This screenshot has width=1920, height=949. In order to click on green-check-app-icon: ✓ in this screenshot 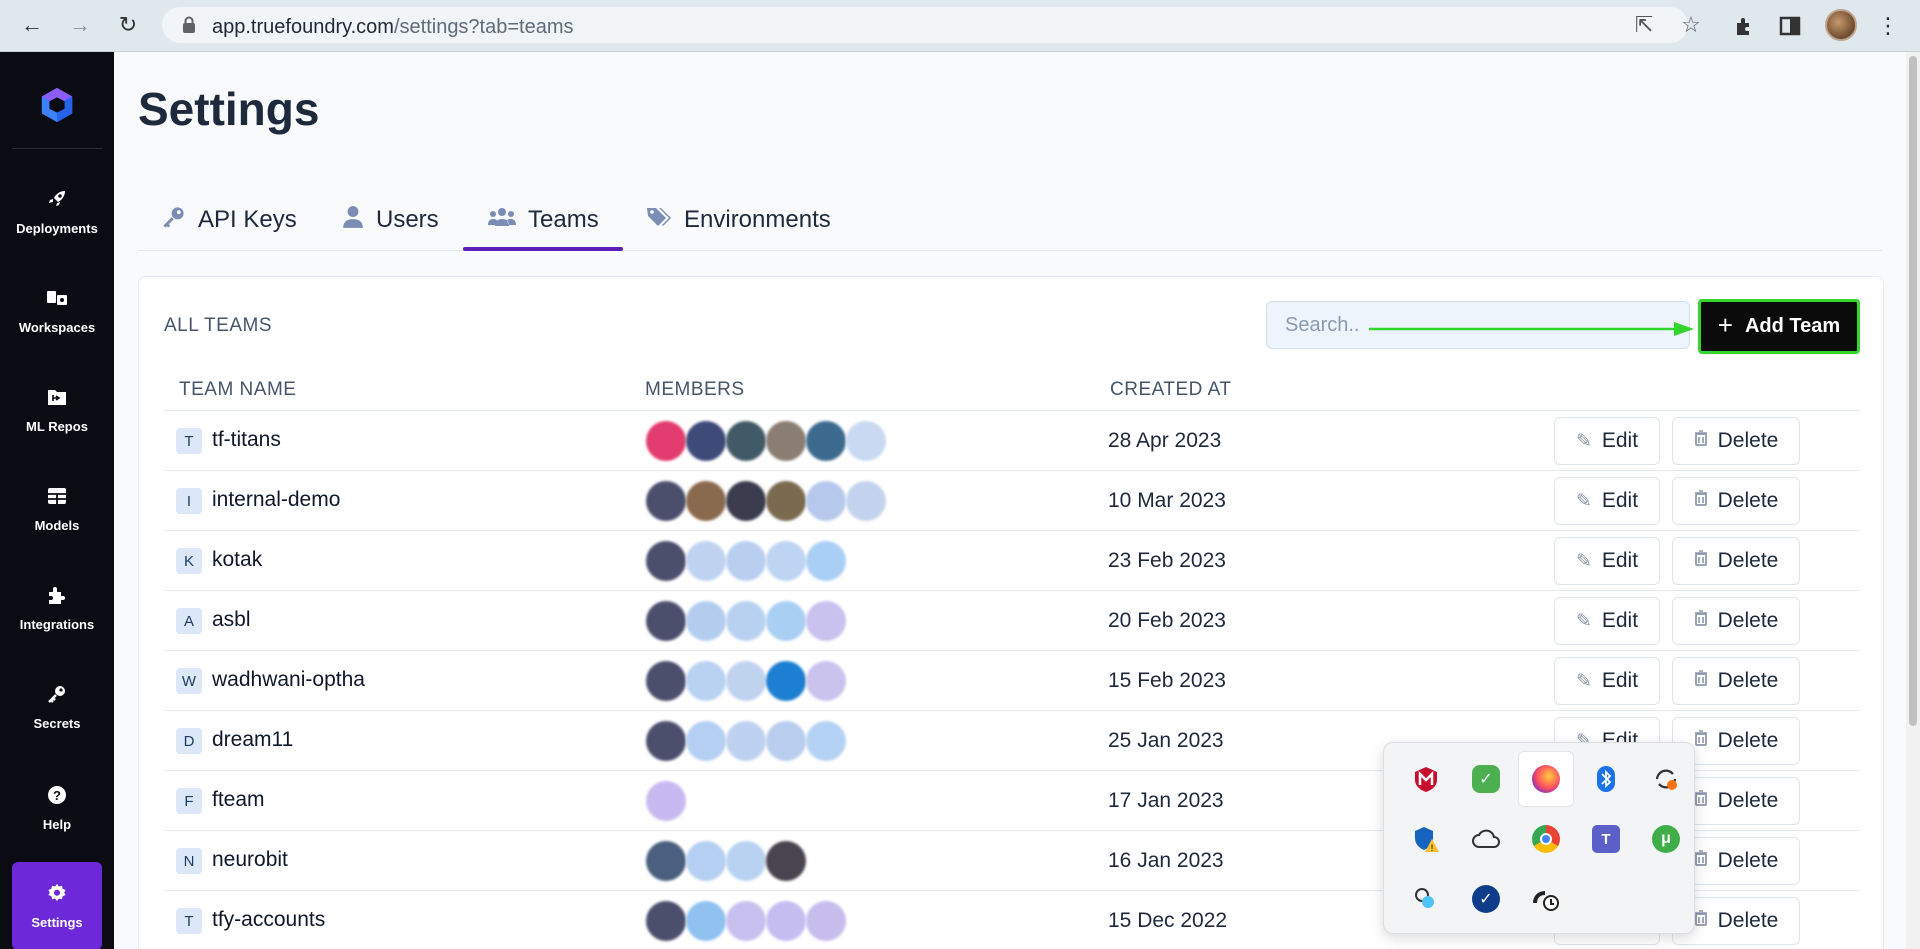, I will do `click(1486, 779)`.